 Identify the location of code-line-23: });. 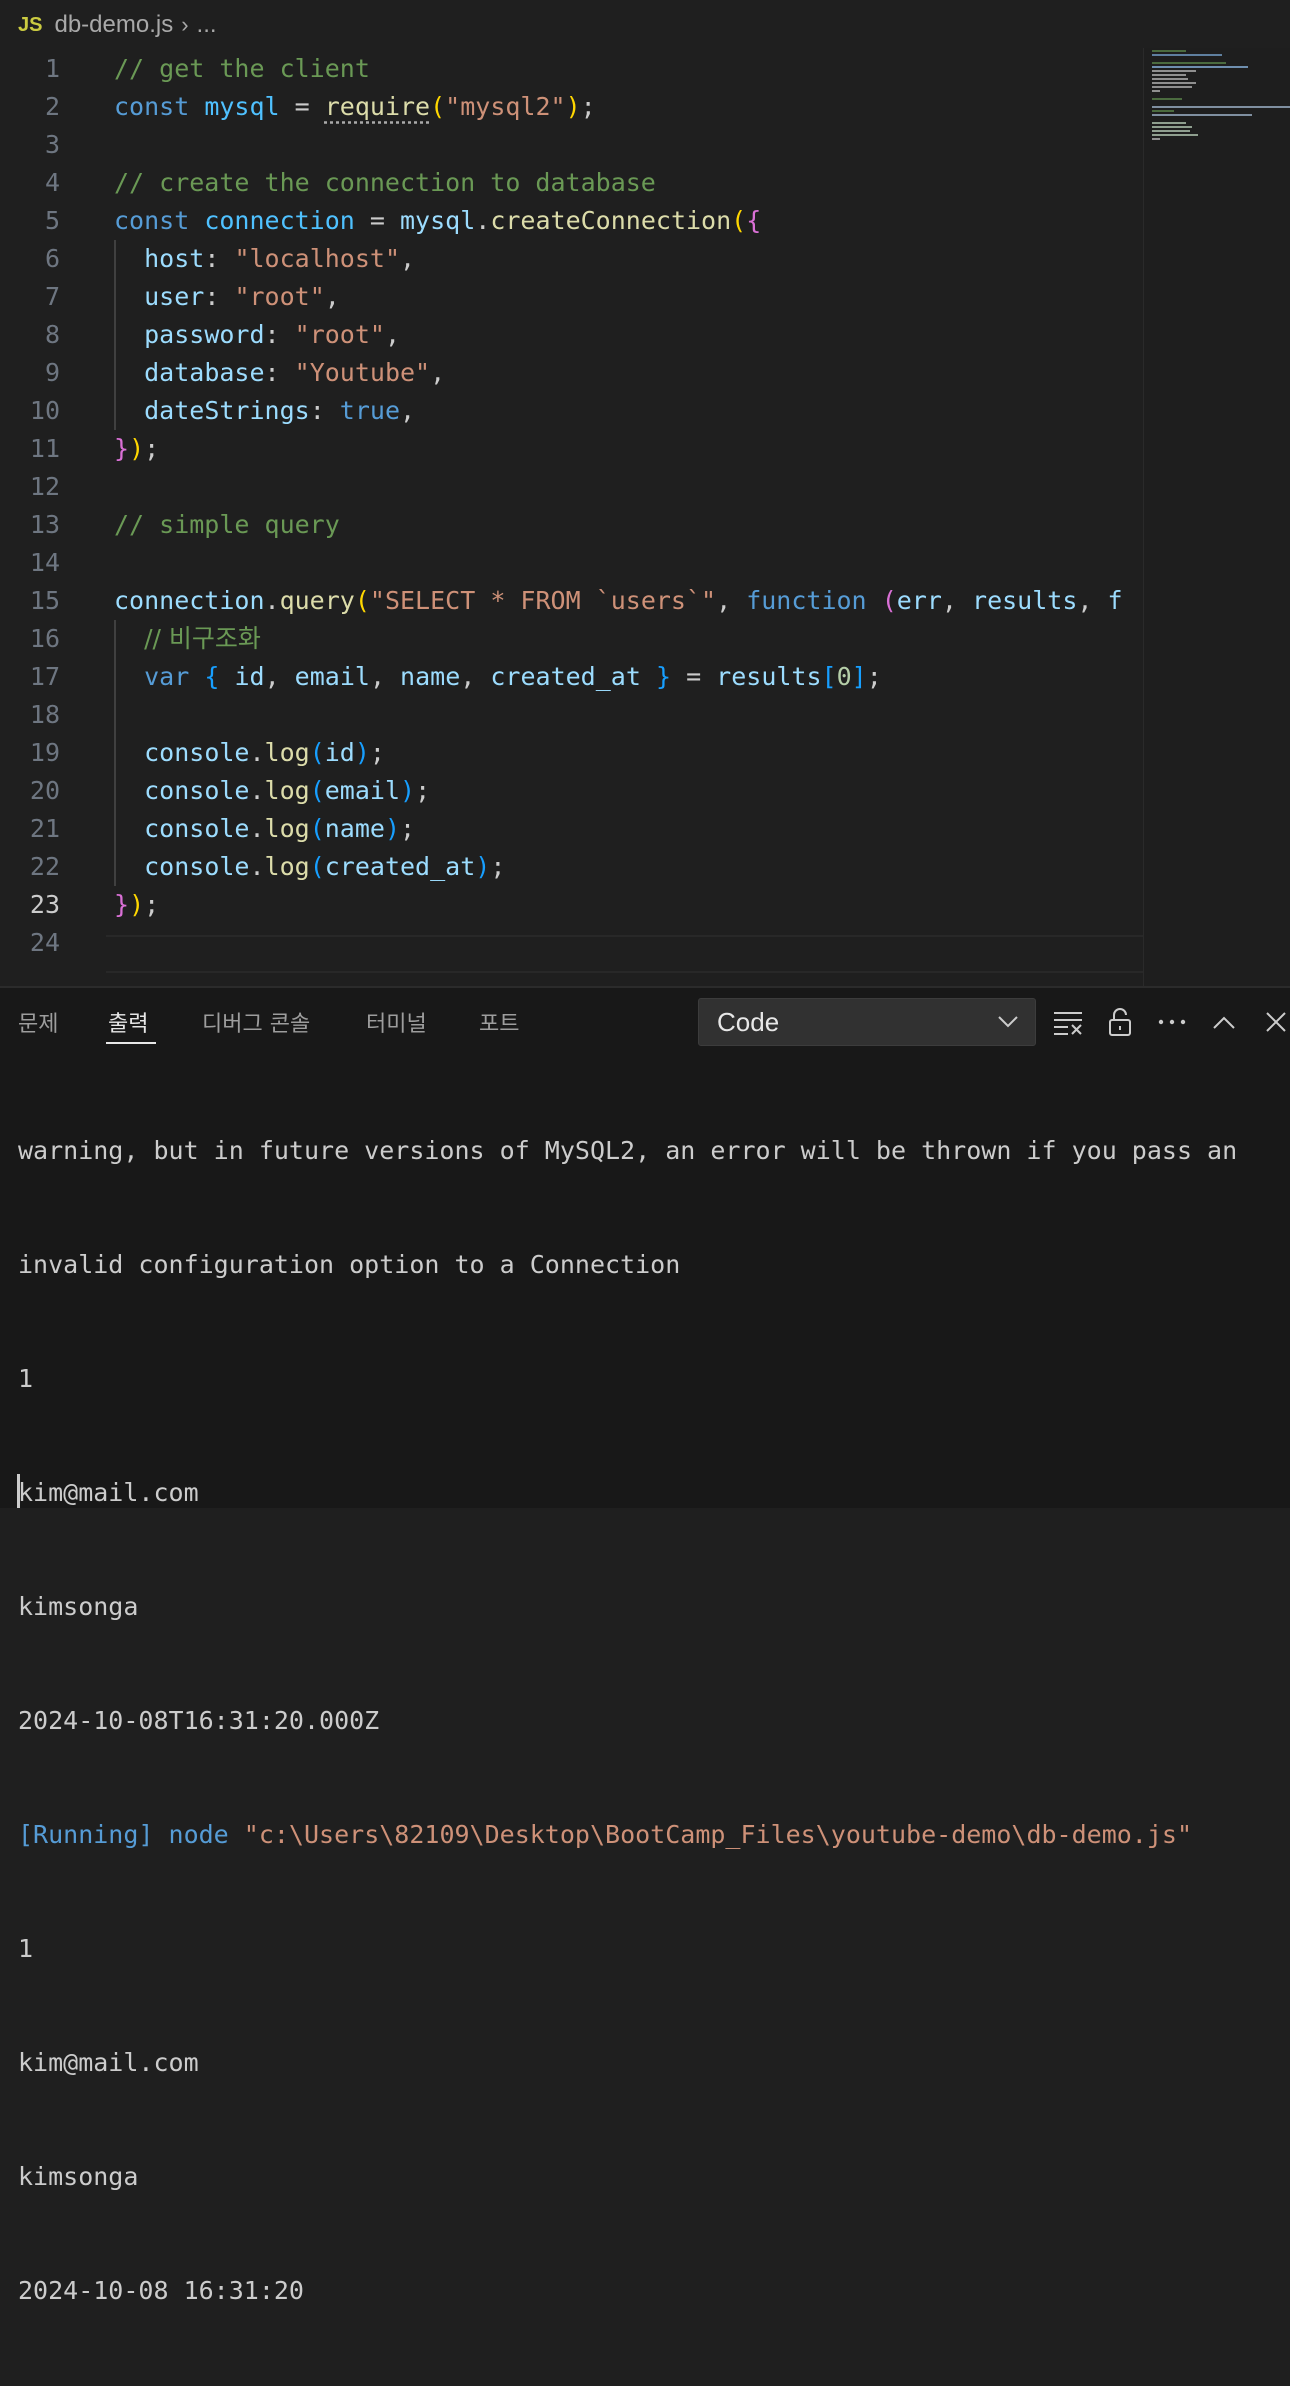
(571, 905).